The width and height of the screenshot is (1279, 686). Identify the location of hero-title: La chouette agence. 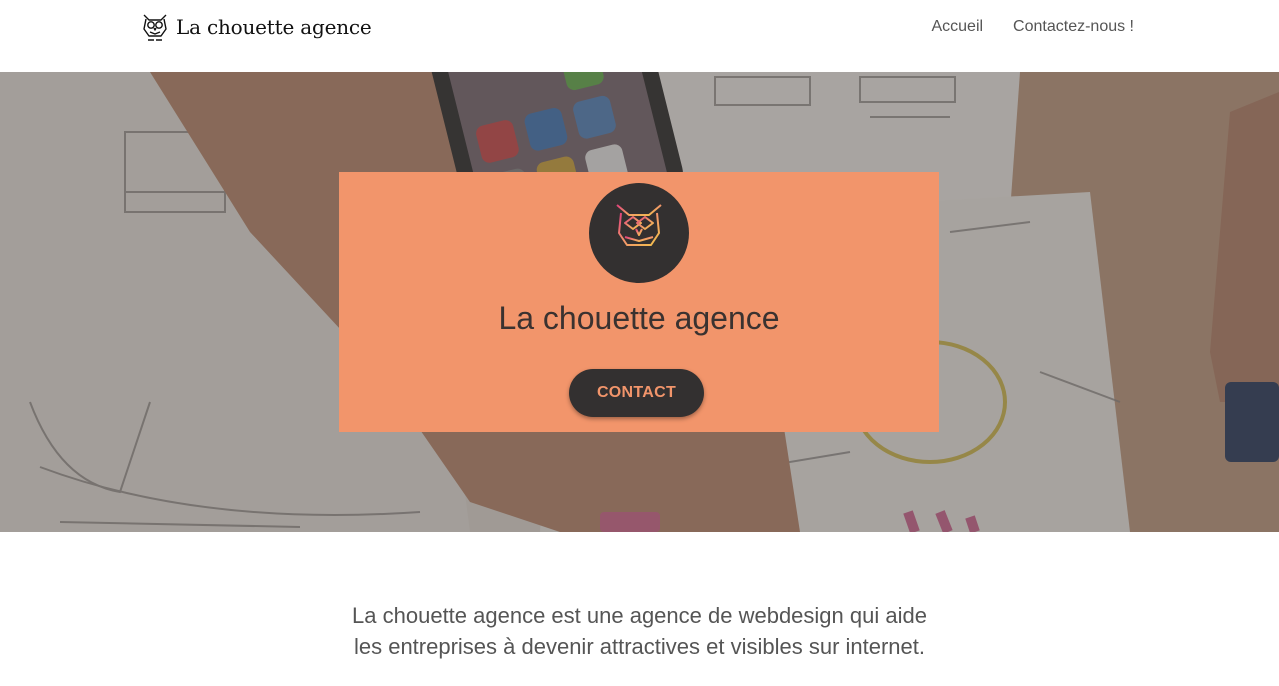
(639, 318).